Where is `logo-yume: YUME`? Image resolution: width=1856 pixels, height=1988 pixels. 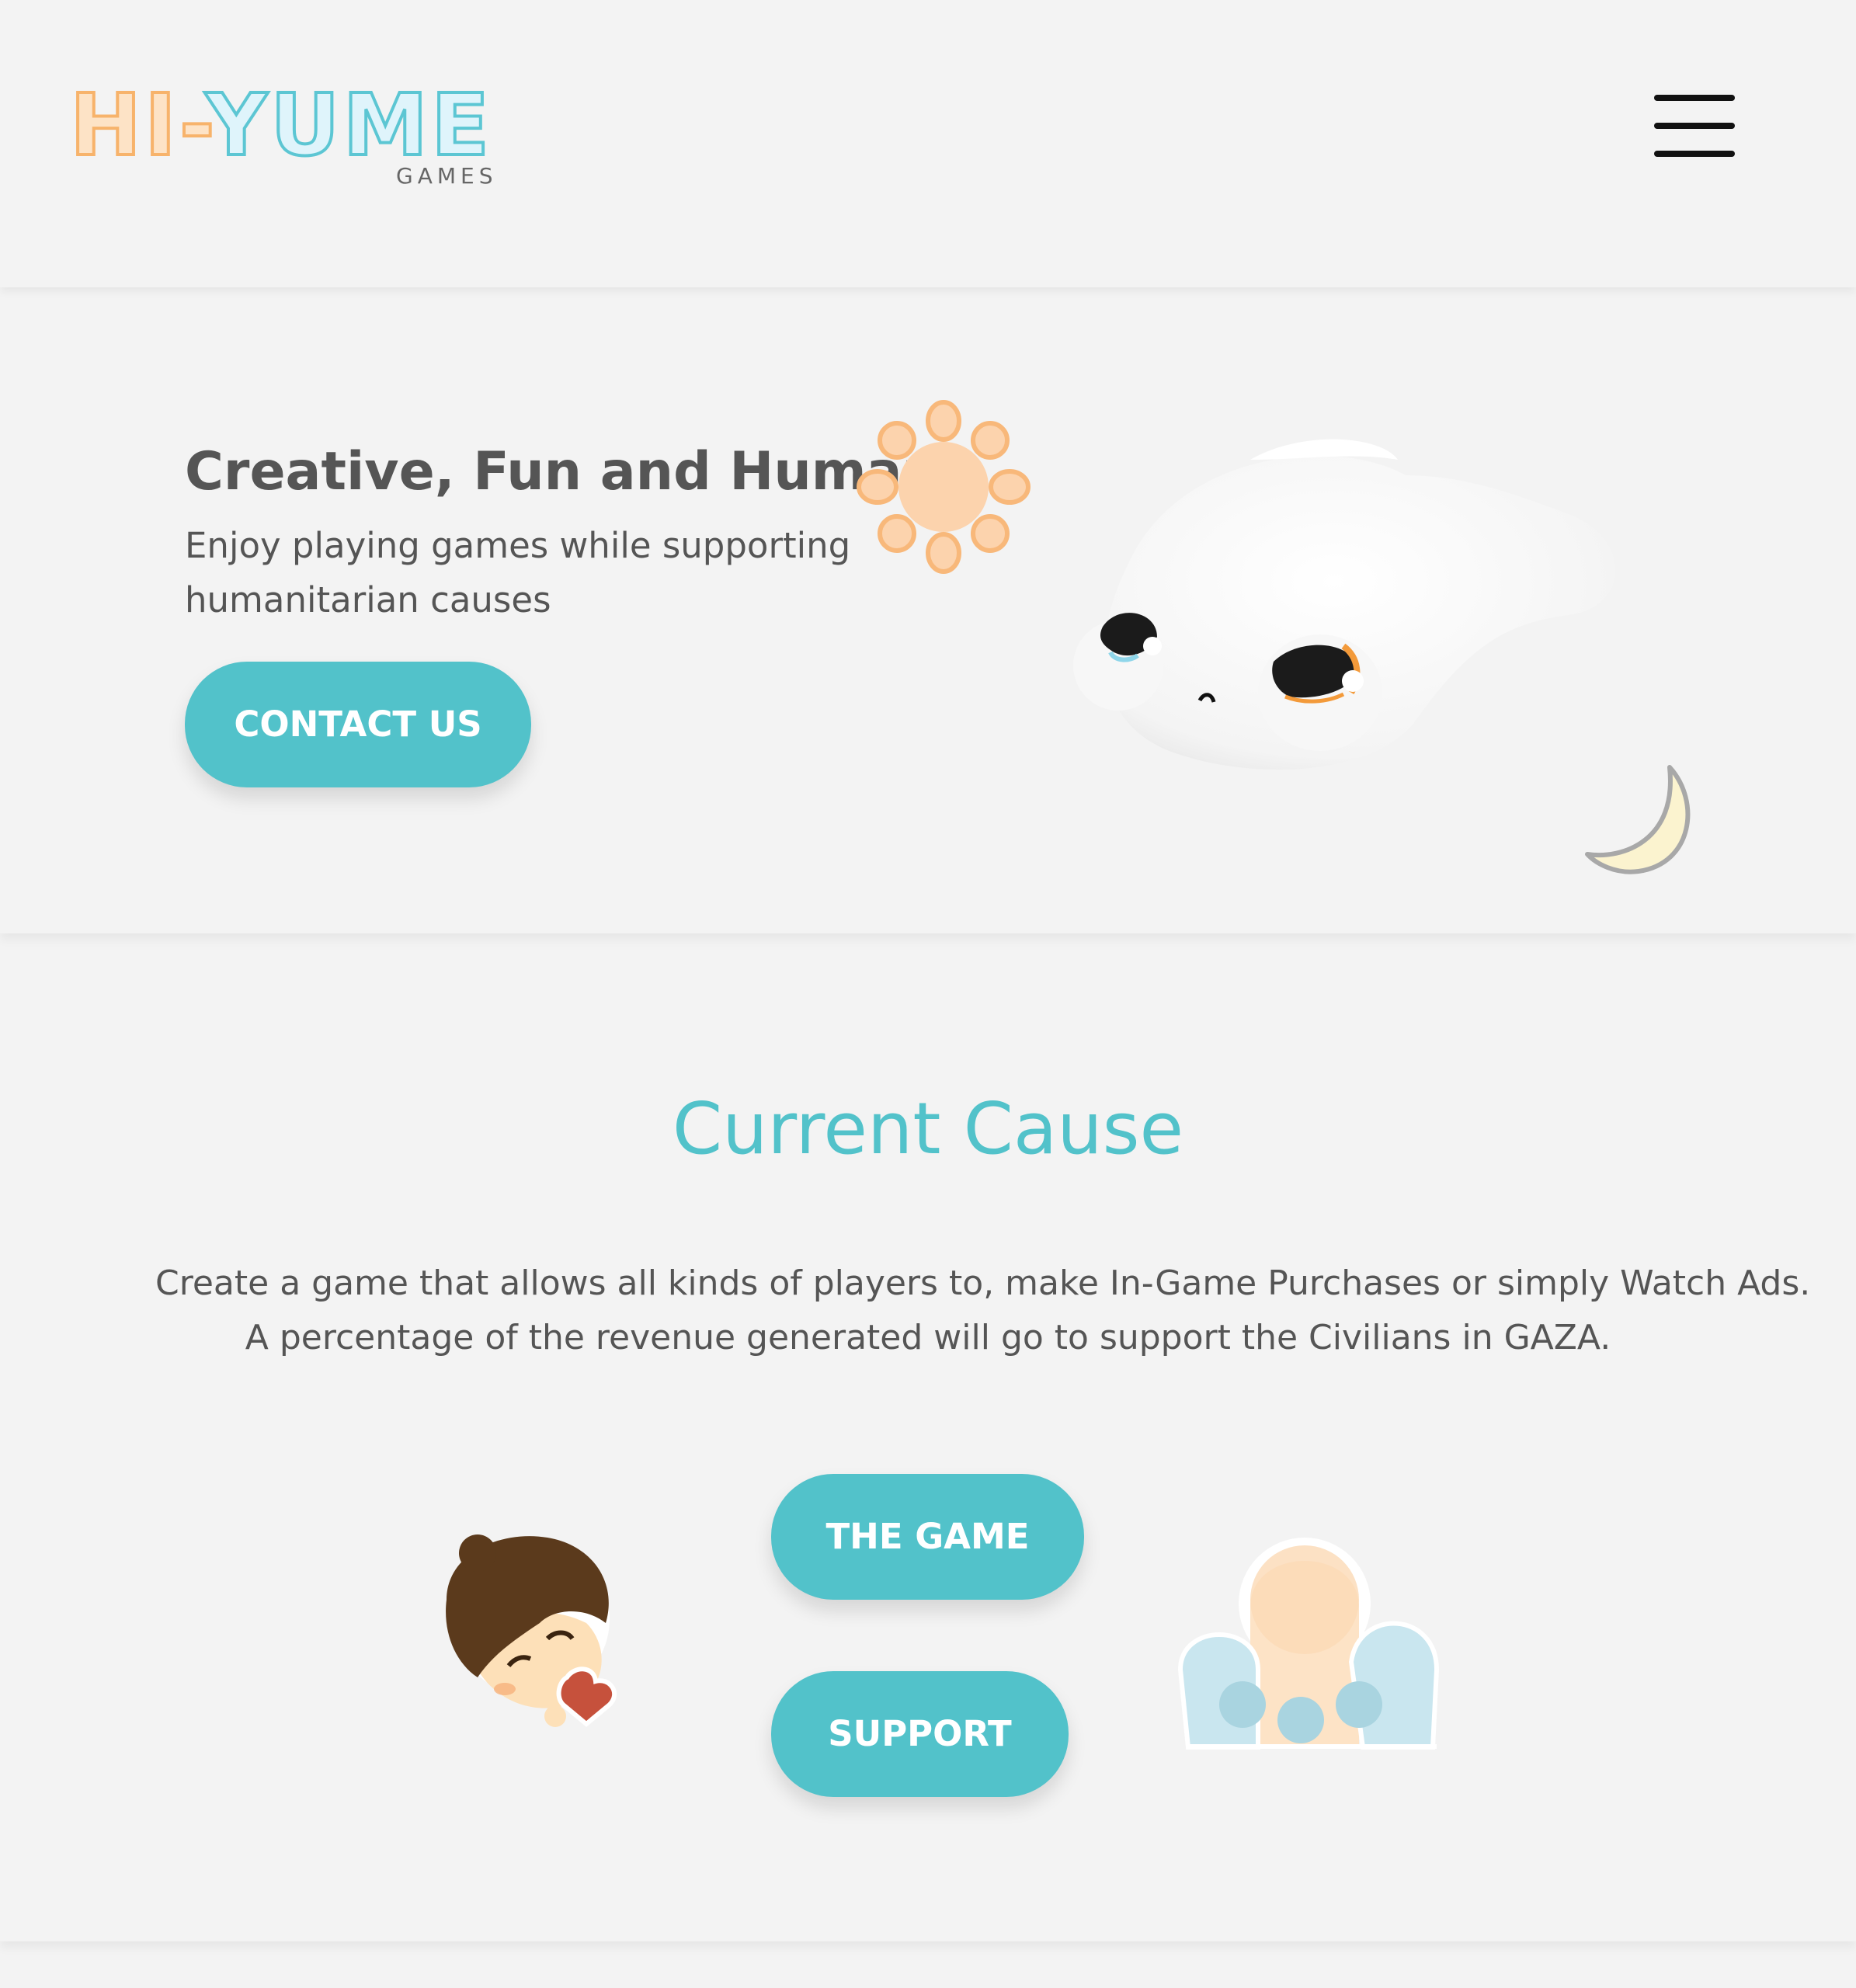 logo-yume: YUME is located at coordinates (348, 125).